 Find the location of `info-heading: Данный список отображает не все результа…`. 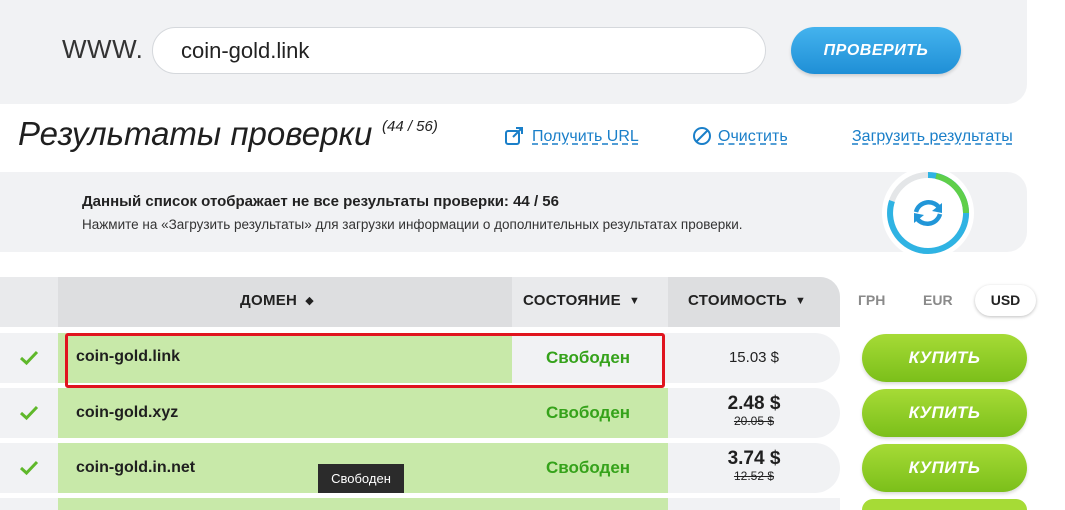

info-heading: Данный список отображает не все результа… is located at coordinates (320, 201).